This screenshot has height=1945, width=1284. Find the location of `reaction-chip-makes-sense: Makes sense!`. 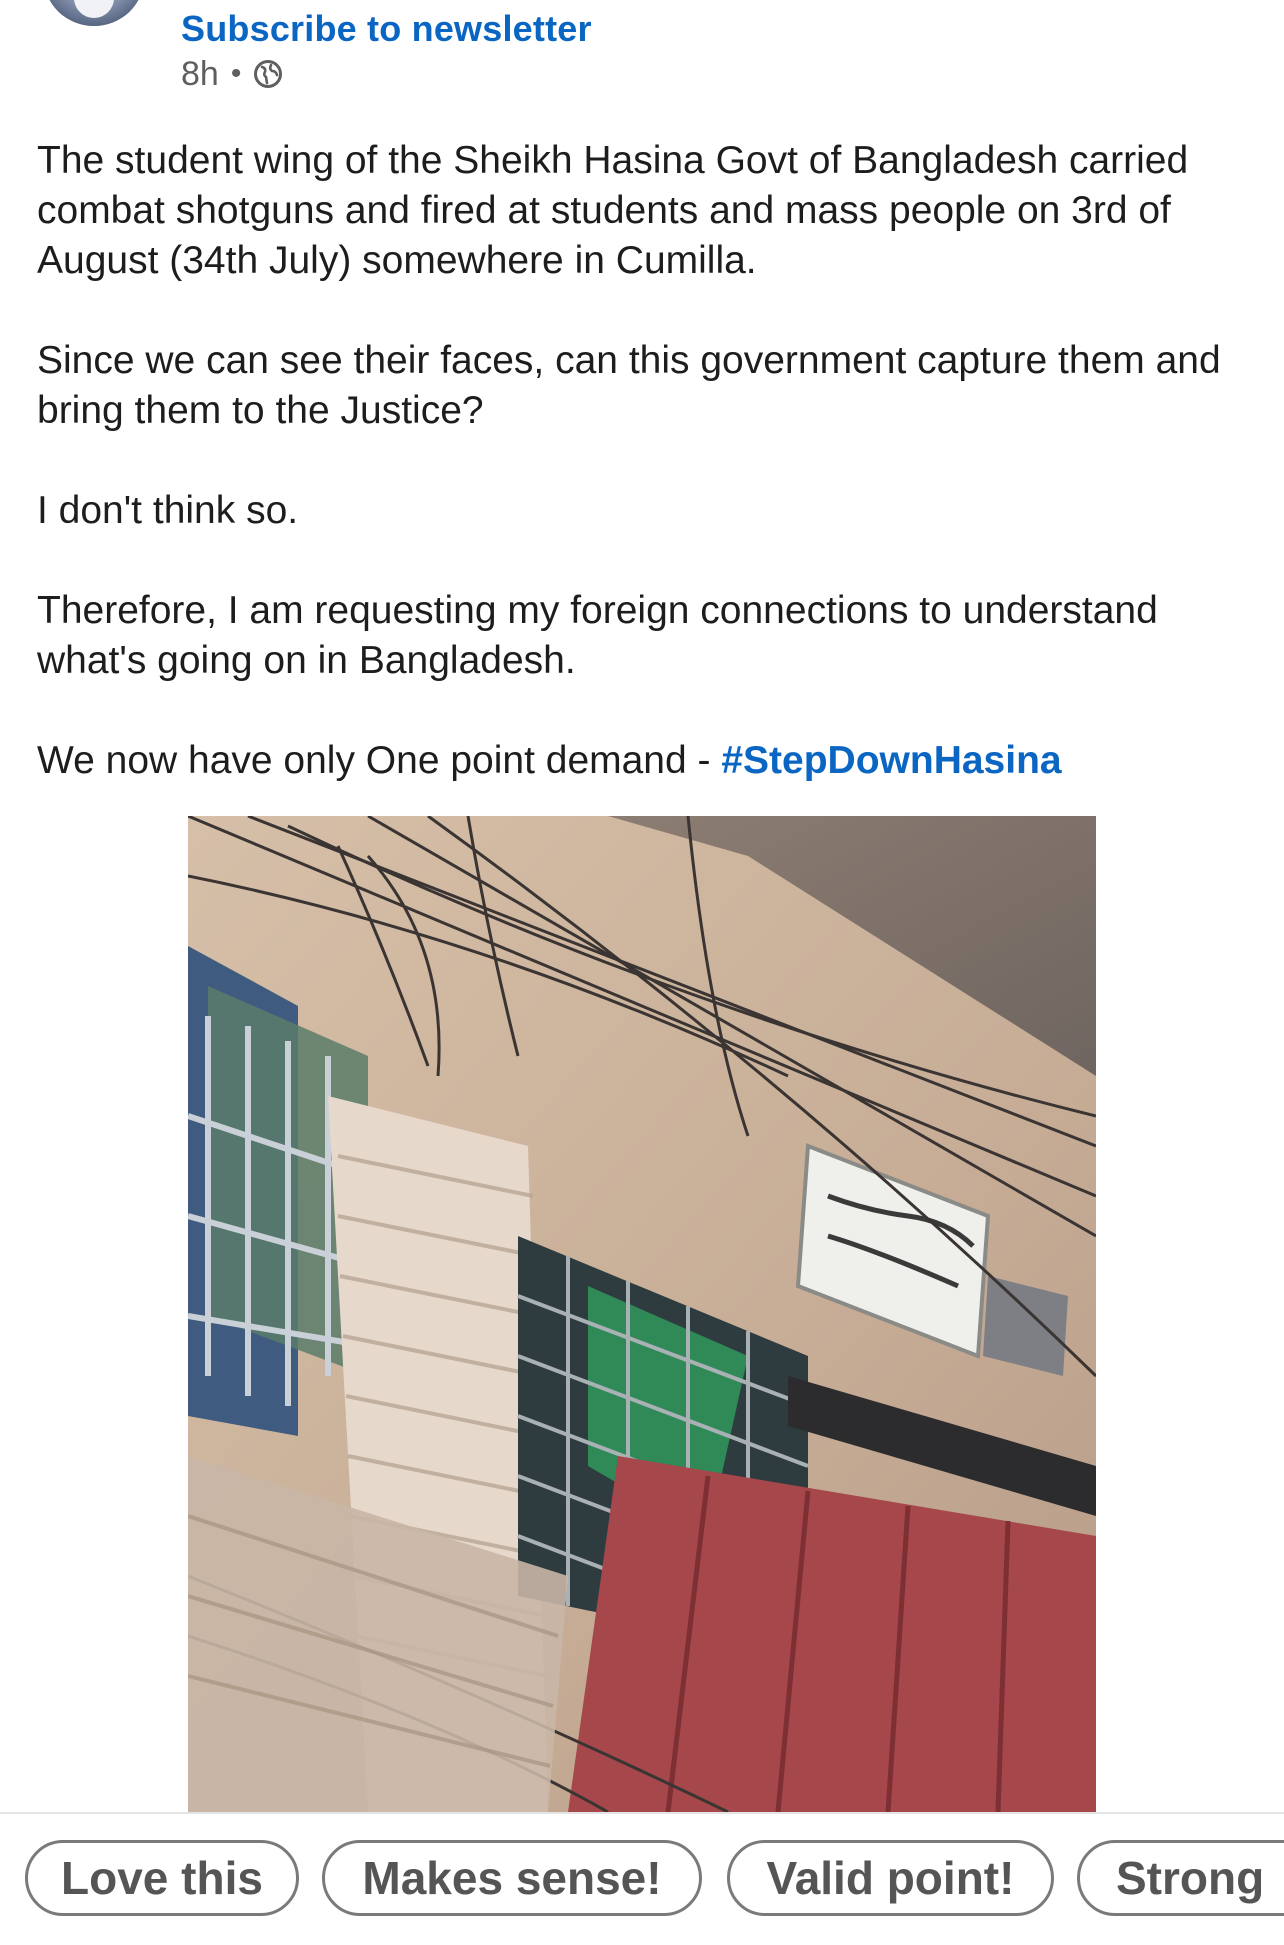

reaction-chip-makes-sense: Makes sense! is located at coordinates (512, 1878).